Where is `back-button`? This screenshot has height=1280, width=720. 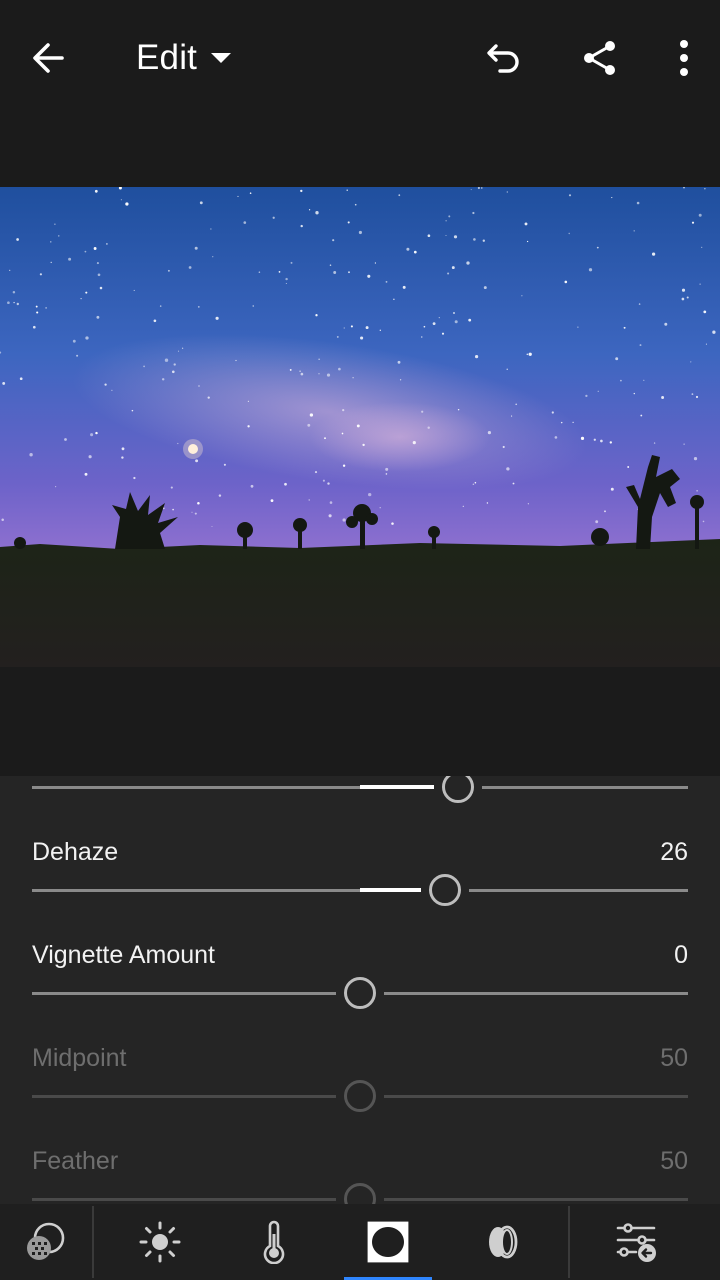
back-button is located at coordinates (48, 58).